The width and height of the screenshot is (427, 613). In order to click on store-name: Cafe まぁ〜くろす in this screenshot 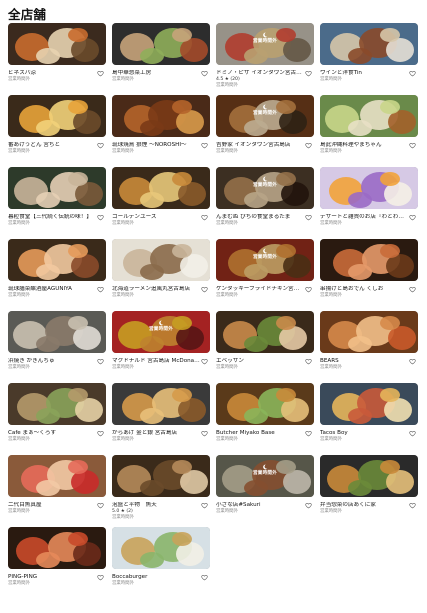, I will do `click(52, 433)`.